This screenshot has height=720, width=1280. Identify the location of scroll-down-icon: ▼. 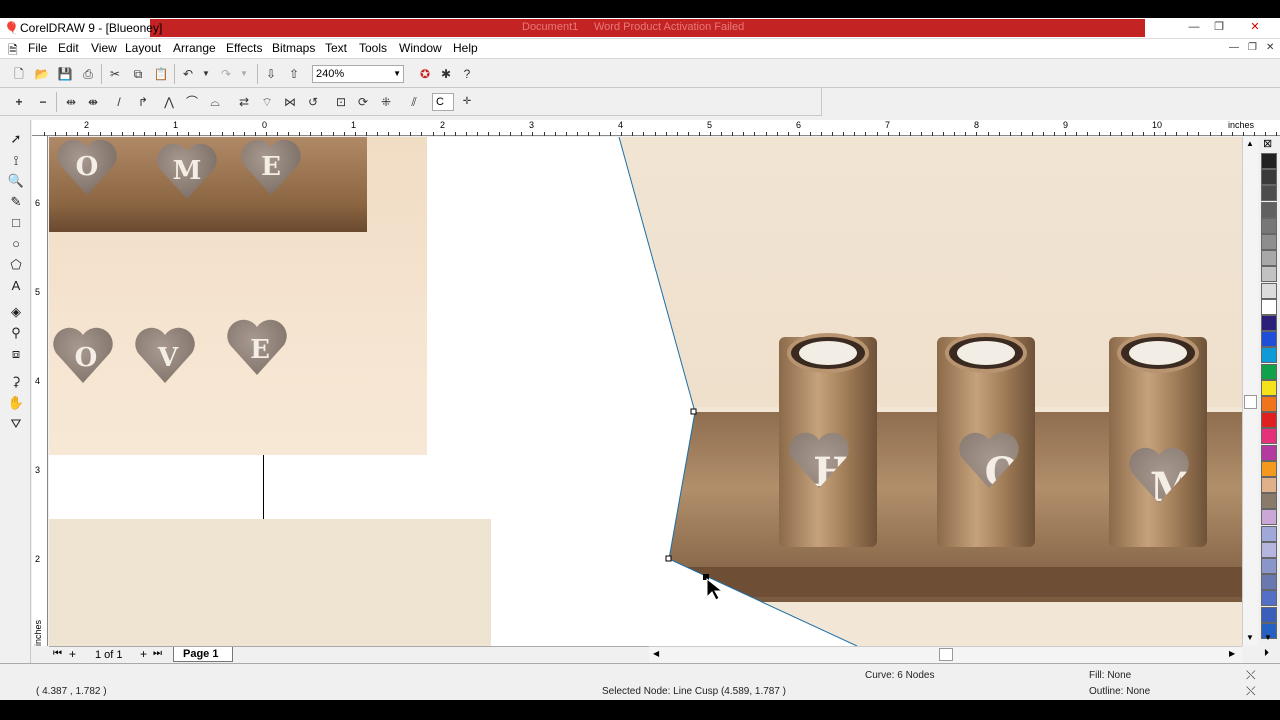
(1250, 637).